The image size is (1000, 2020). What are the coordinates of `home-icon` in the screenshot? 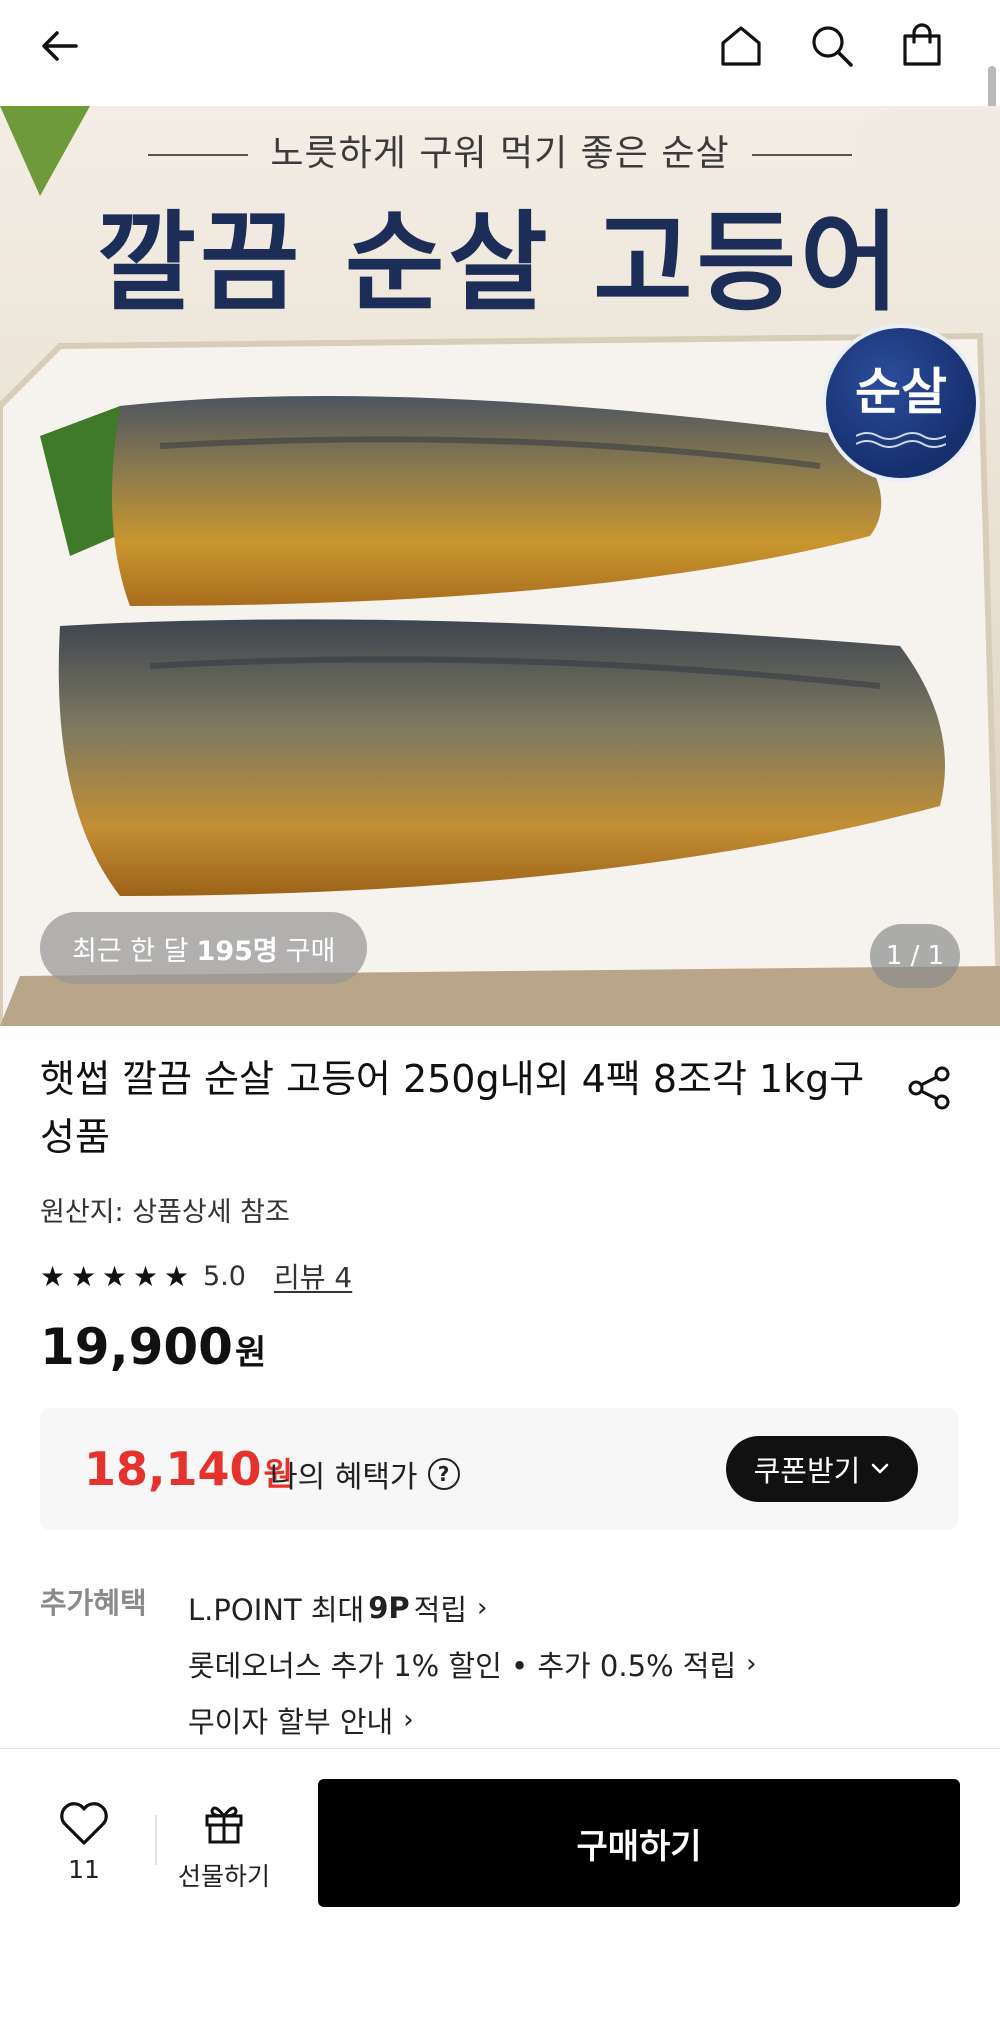 It's located at (741, 46).